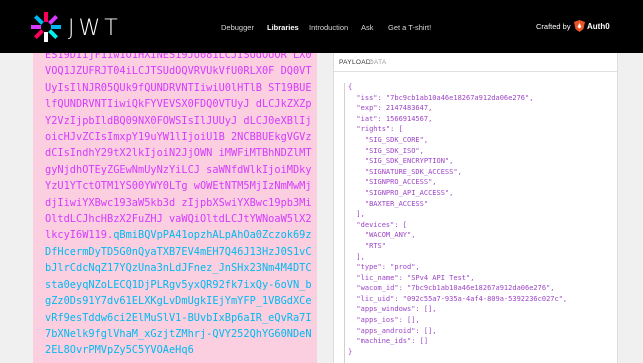 This screenshot has width=643, height=363. Describe the element at coordinates (382, 235) in the screenshot. I see `json-line: "WACOM_ANY",` at that location.